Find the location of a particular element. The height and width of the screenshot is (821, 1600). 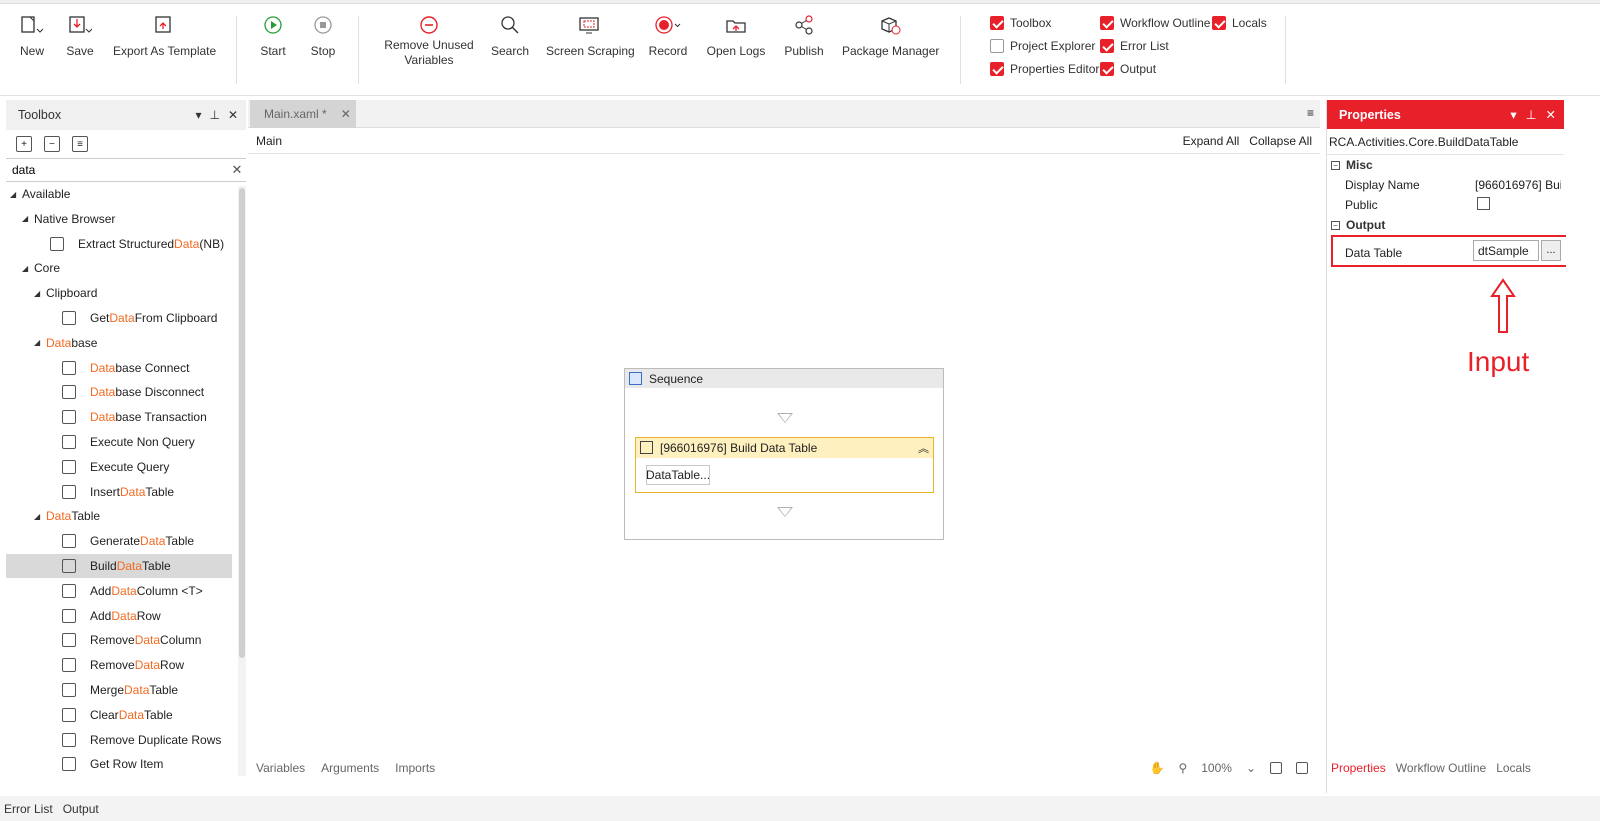

display-name-value: [966016976] Build Data Table is located at coordinates (1518, 185).